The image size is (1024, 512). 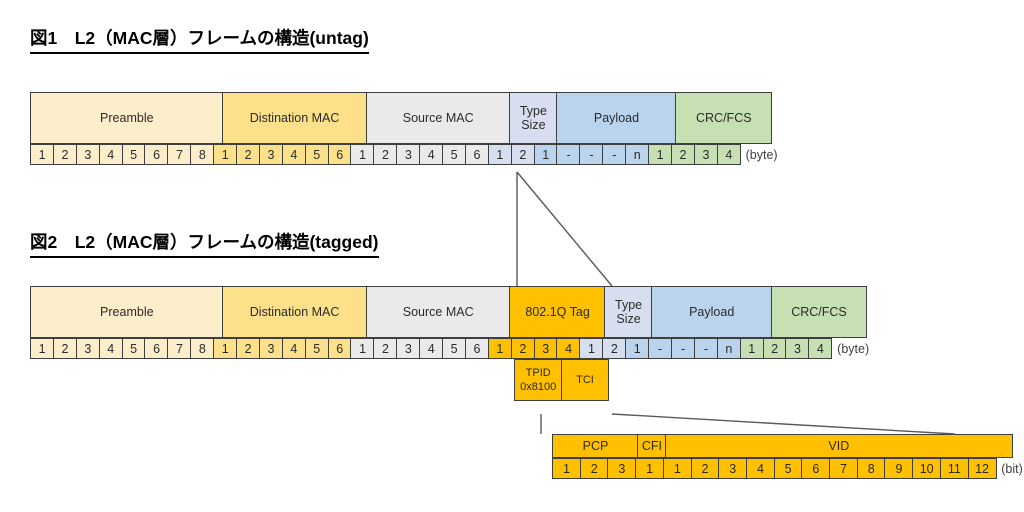 What do you see at coordinates (564, 229) in the screenshot?
I see `connector-line-tag-right` at bounding box center [564, 229].